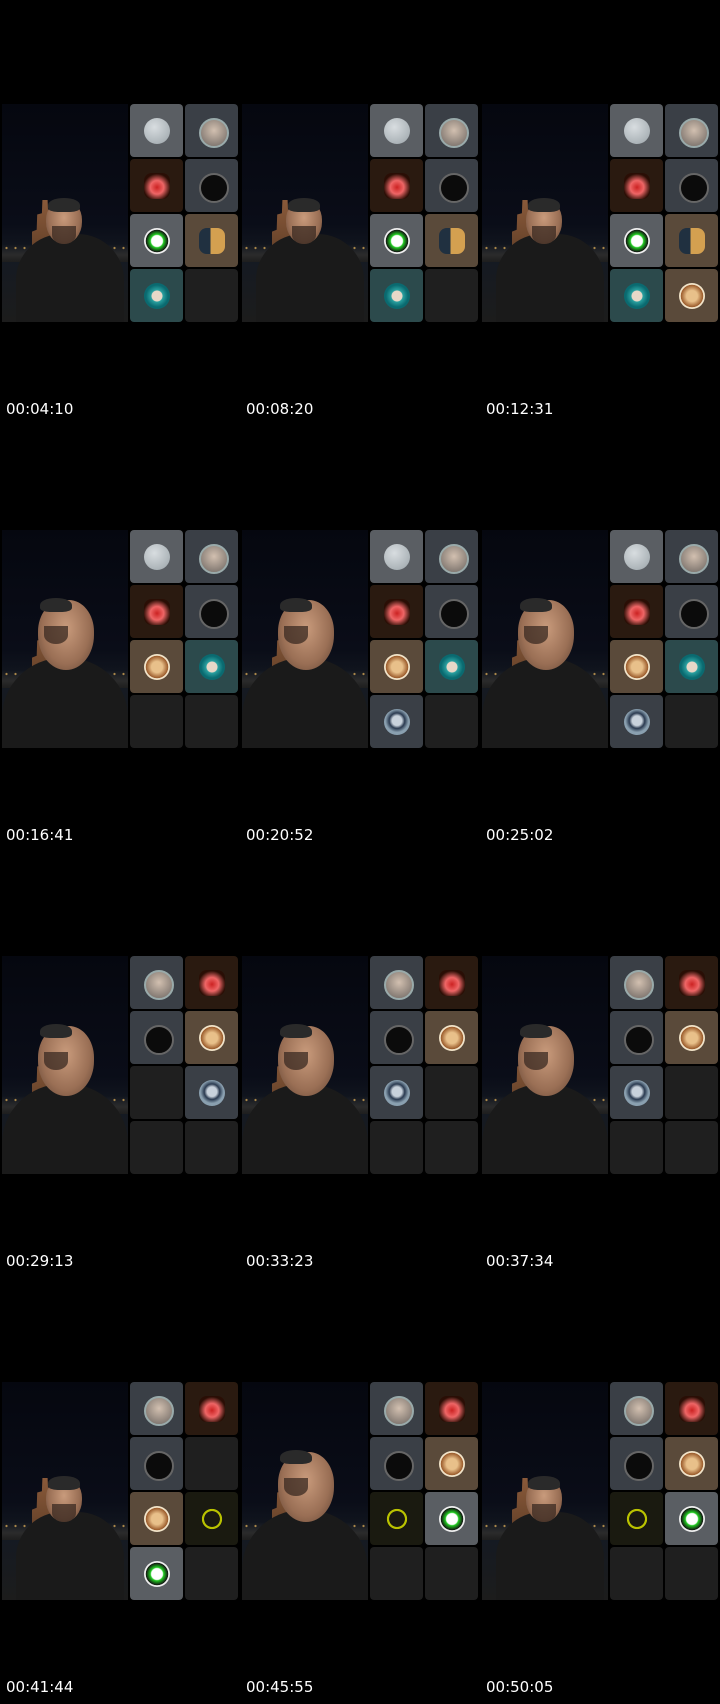 The image size is (720, 1704). Describe the element at coordinates (40, 1687) in the screenshot. I see `frame-timestamp: 00:41:44` at that location.